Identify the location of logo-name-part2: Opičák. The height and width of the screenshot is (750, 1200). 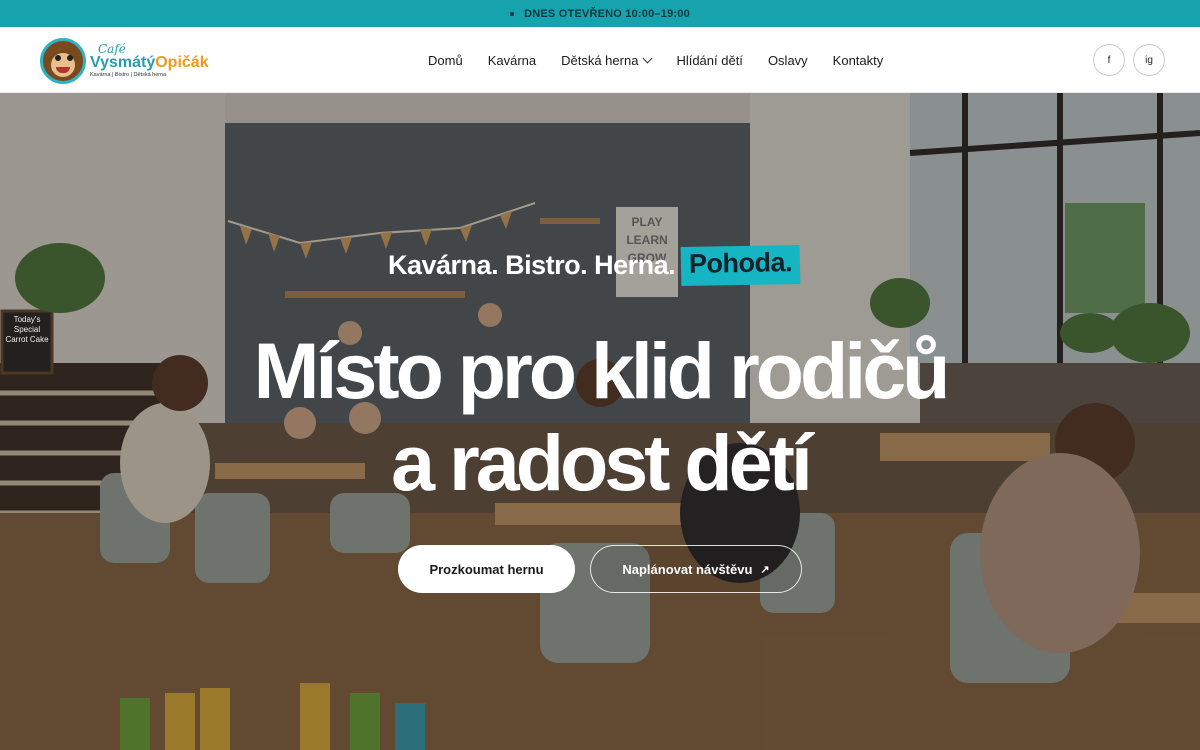
(182, 63).